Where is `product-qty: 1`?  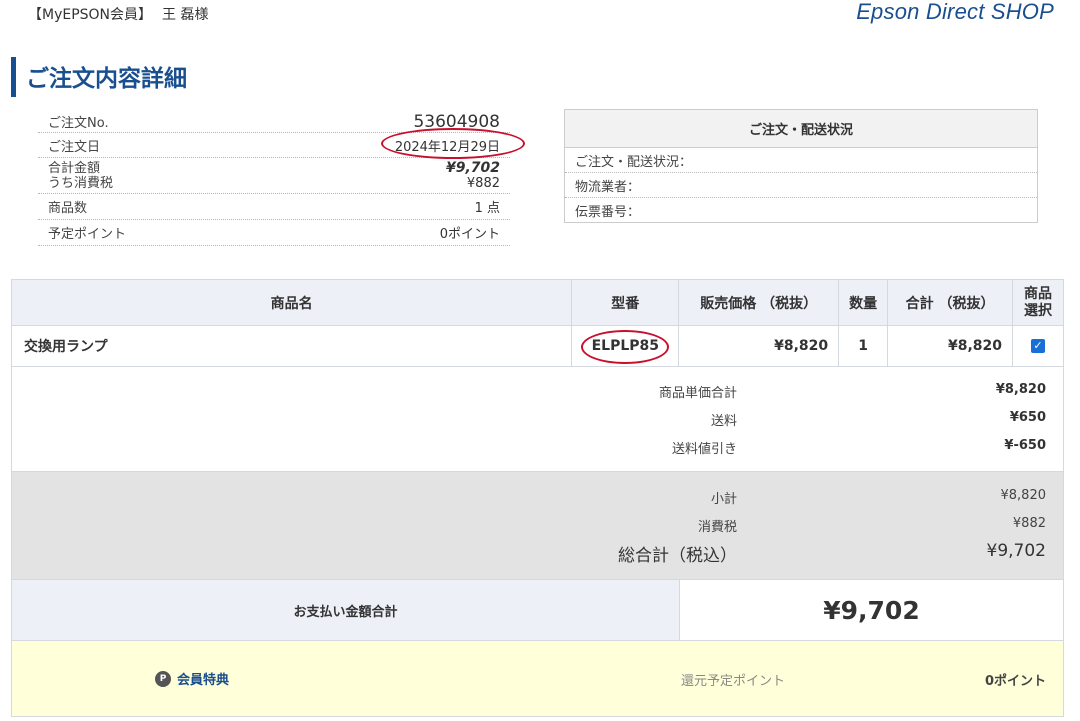
product-qty: 1 is located at coordinates (863, 346).